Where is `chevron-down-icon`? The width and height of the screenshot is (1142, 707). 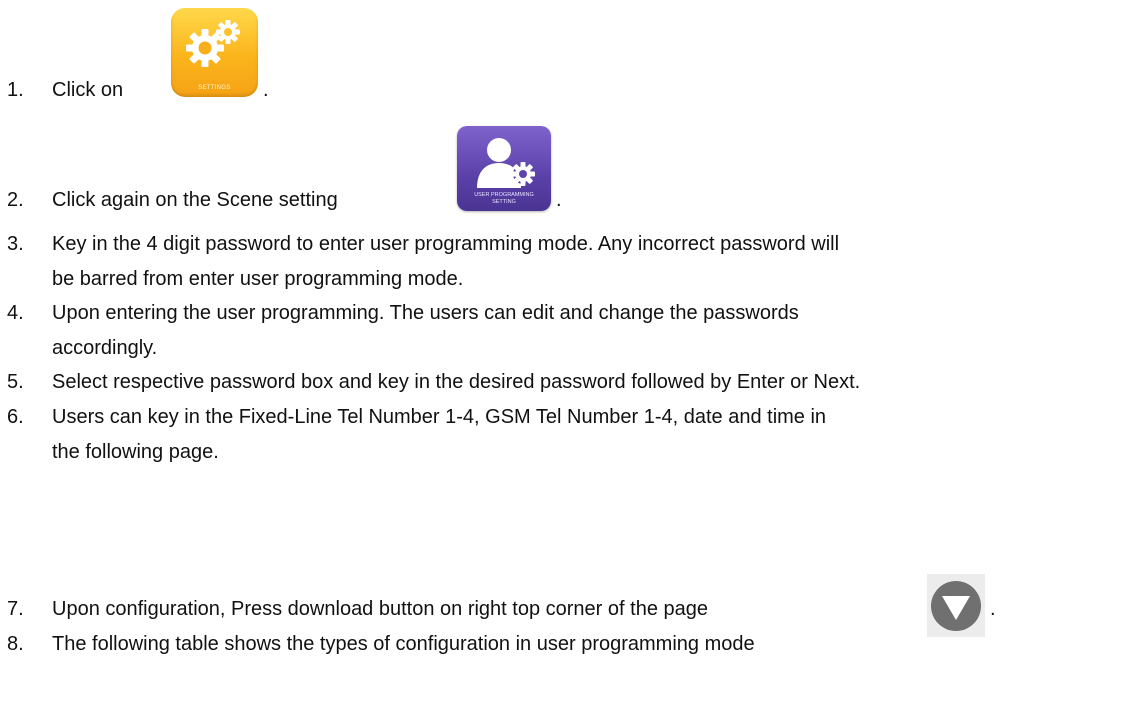 chevron-down-icon is located at coordinates (956, 606).